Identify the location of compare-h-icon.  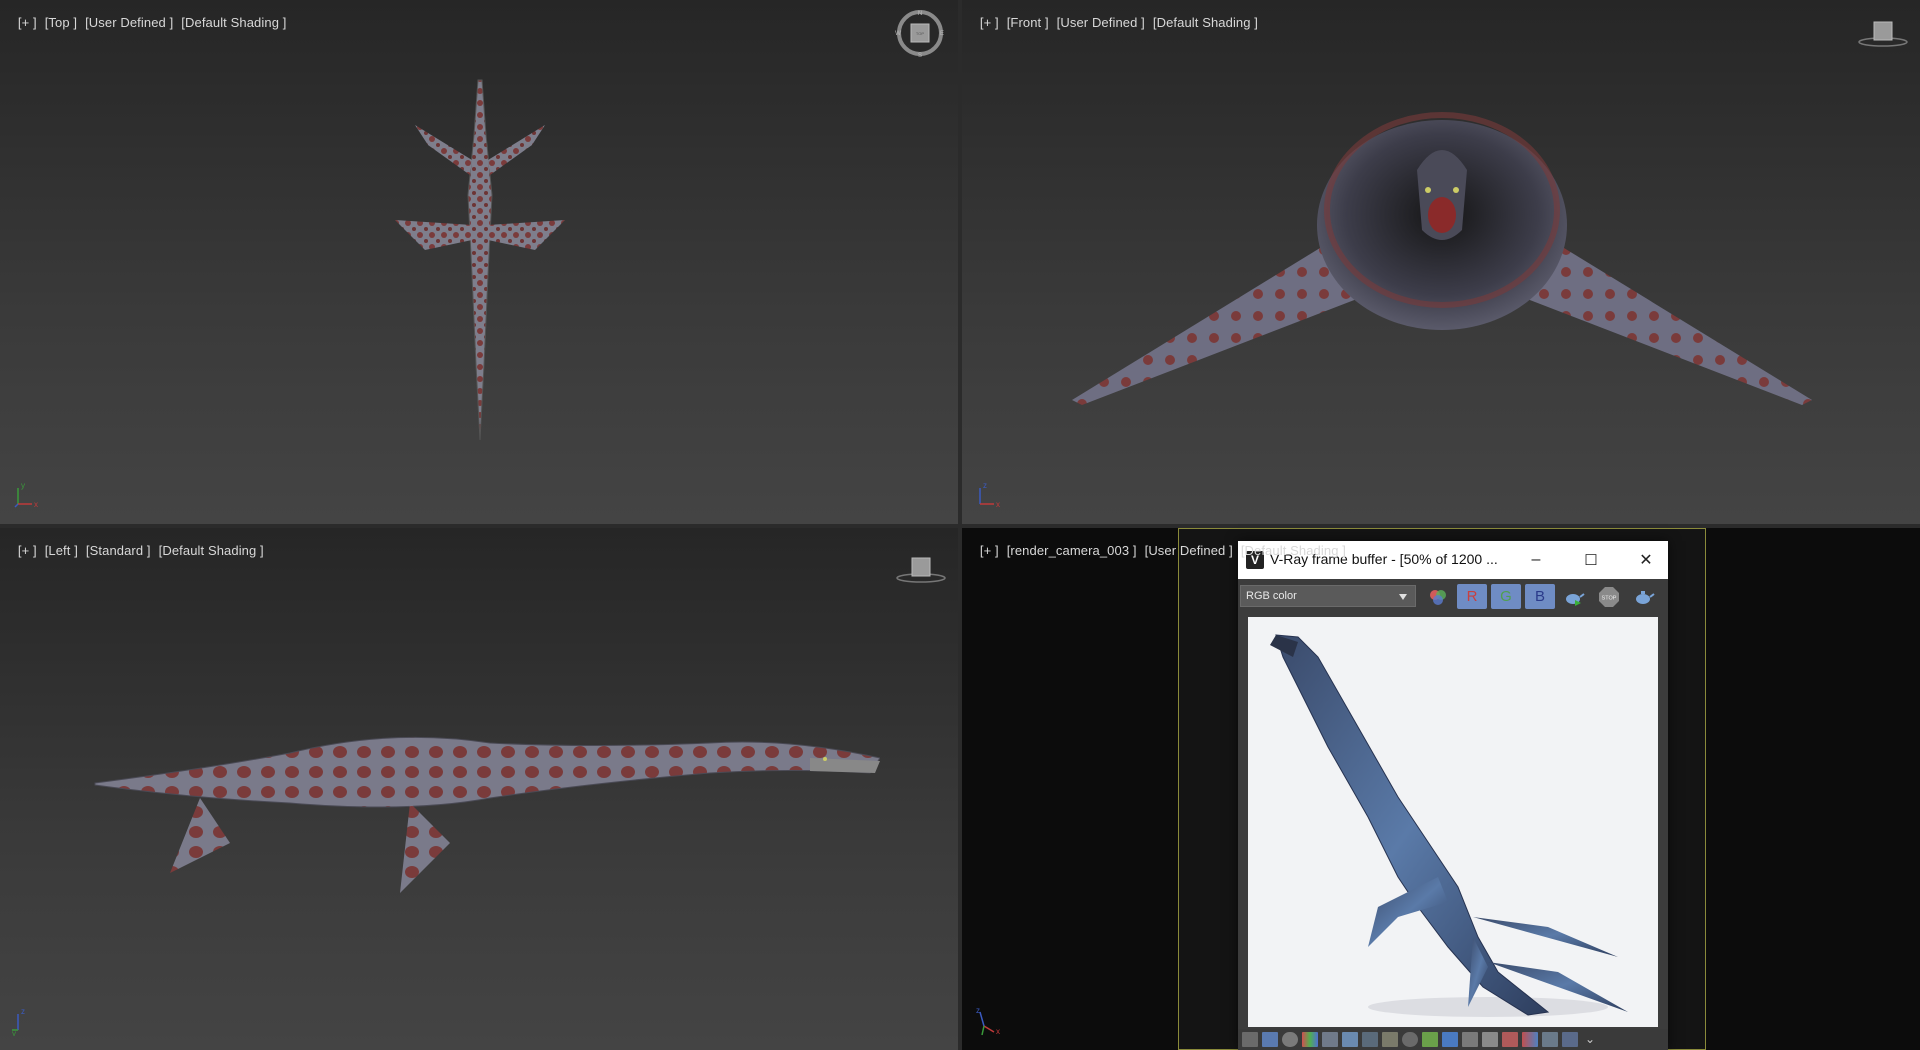
(1490, 1039).